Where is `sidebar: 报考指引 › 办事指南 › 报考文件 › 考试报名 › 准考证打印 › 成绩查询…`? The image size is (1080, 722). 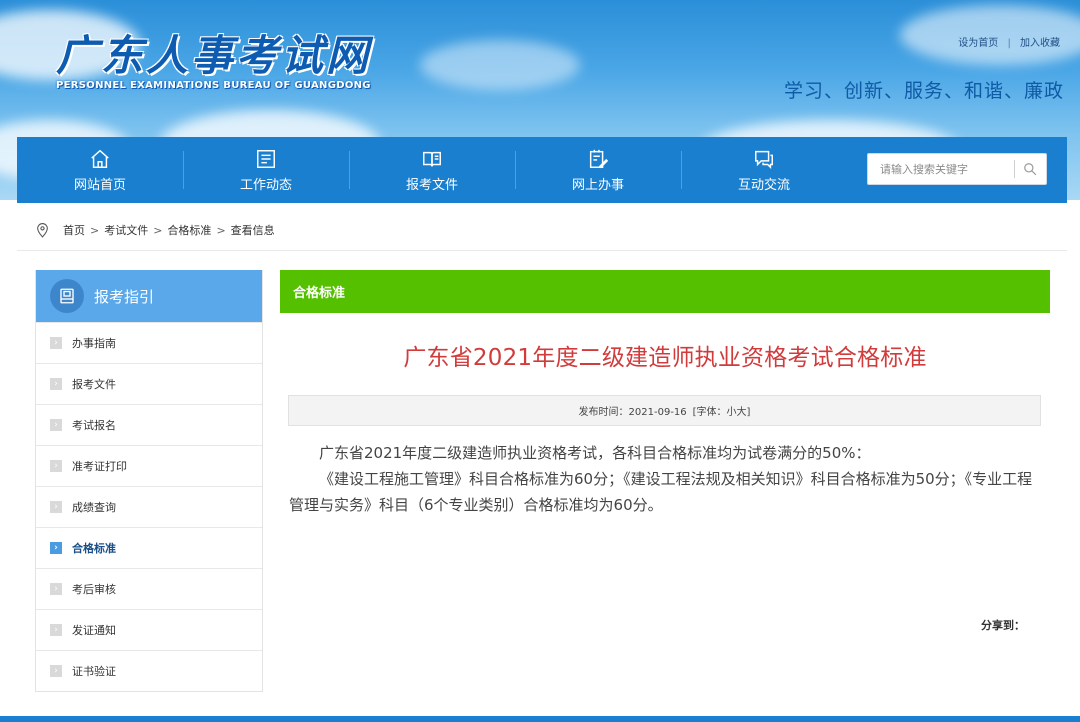
sidebar: 报考指引 › 办事指南 › 报考文件 › 考试报名 › 准考证打印 › 成绩查询… is located at coordinates (149, 481).